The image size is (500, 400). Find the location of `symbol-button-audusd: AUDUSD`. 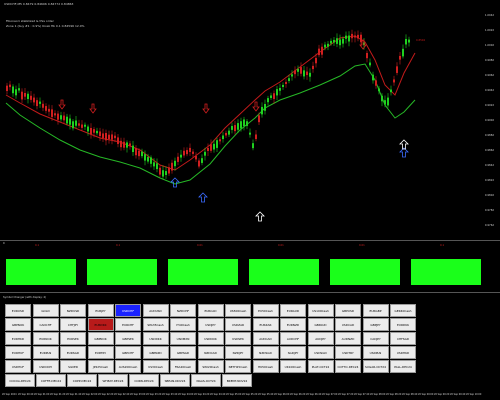

symbol-button-audusd: AUDUSD is located at coordinates (155, 310).